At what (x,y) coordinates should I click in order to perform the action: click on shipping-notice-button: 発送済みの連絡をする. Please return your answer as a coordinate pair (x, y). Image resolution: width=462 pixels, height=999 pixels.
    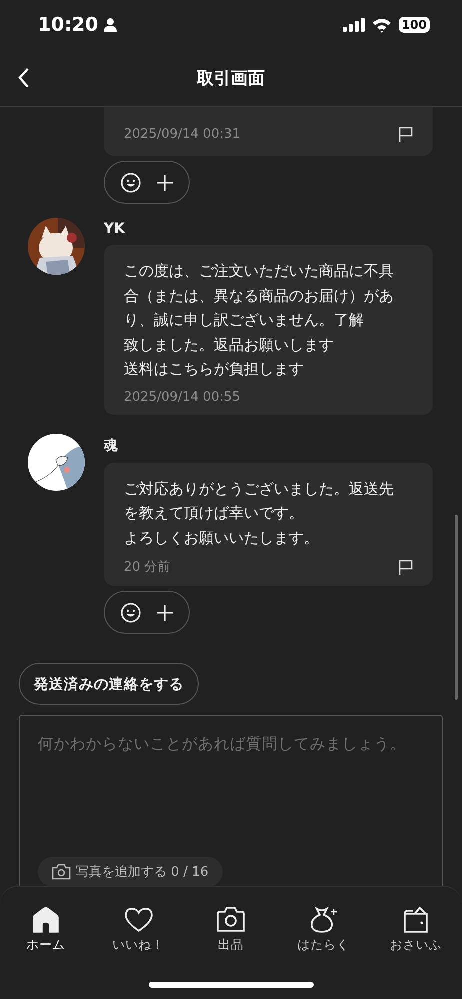
    Looking at the image, I should click on (109, 684).